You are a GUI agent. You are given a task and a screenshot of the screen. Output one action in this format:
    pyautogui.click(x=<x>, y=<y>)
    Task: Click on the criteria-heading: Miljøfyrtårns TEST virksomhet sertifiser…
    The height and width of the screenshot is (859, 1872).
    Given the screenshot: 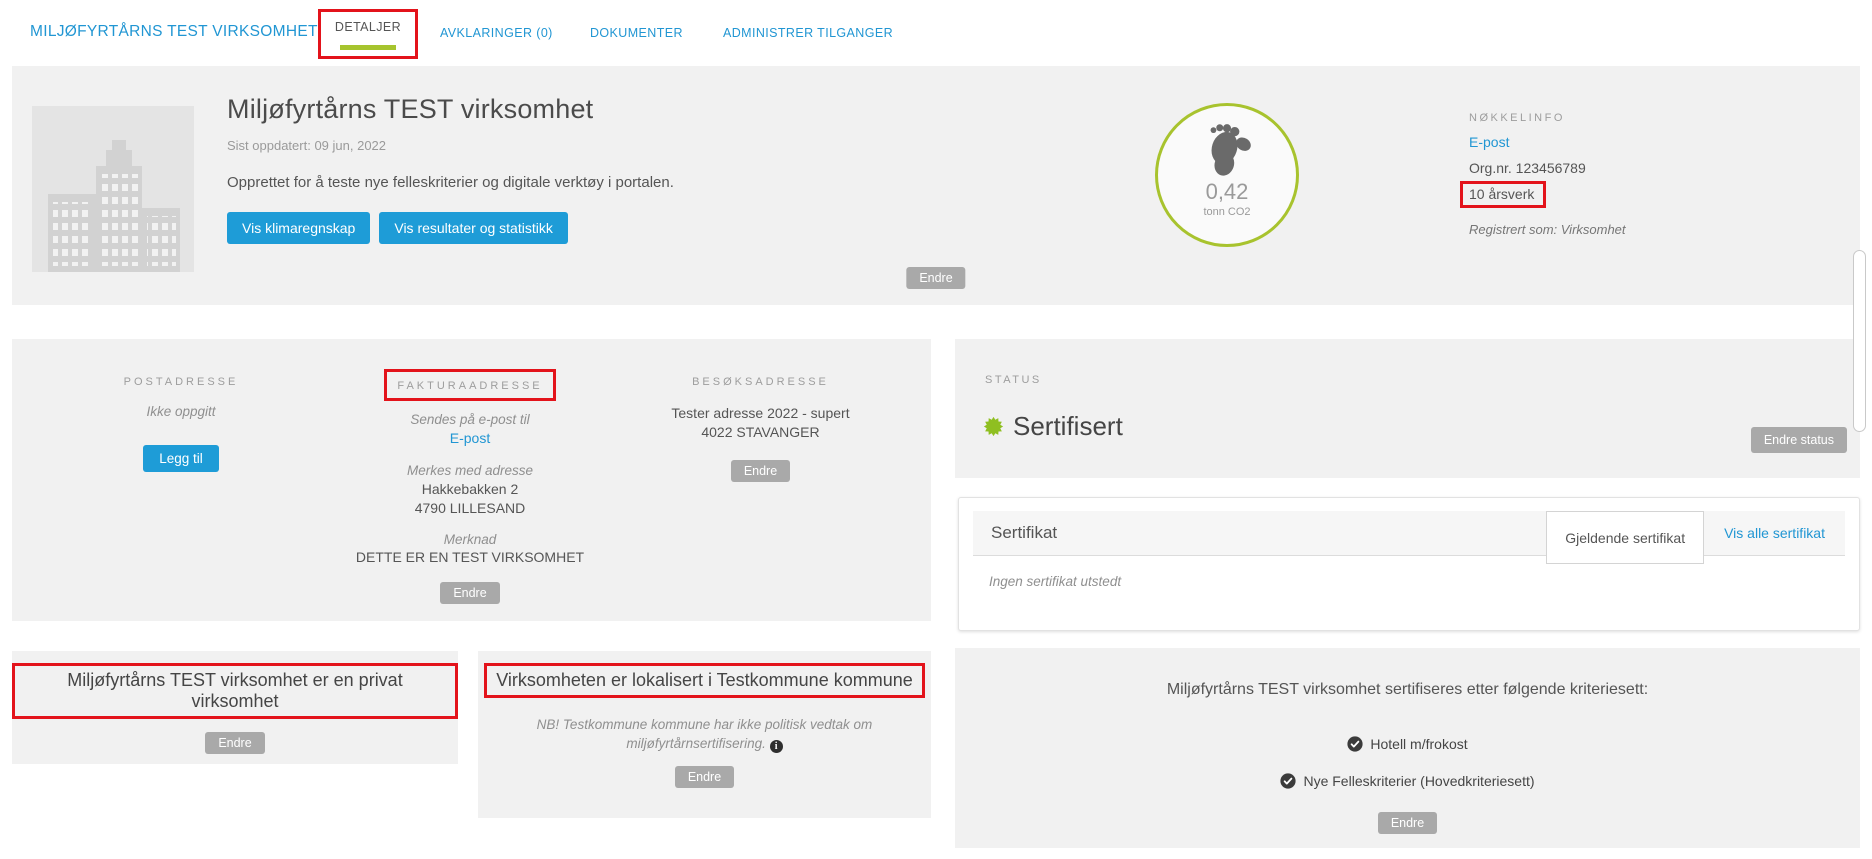 What is the action you would take?
    pyautogui.click(x=1407, y=689)
    